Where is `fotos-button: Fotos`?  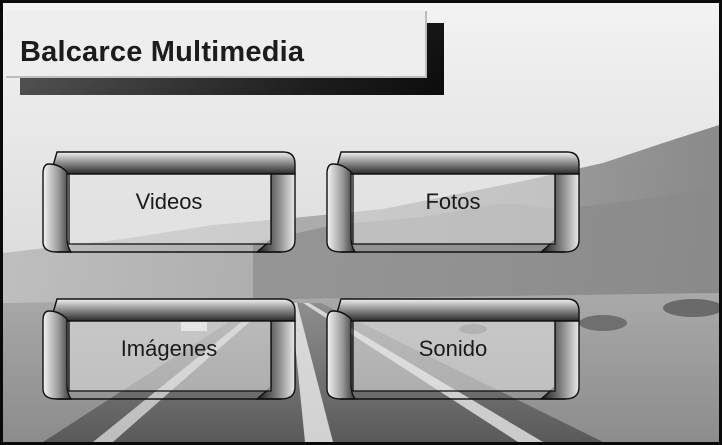 fotos-button: Fotos is located at coordinates (453, 202).